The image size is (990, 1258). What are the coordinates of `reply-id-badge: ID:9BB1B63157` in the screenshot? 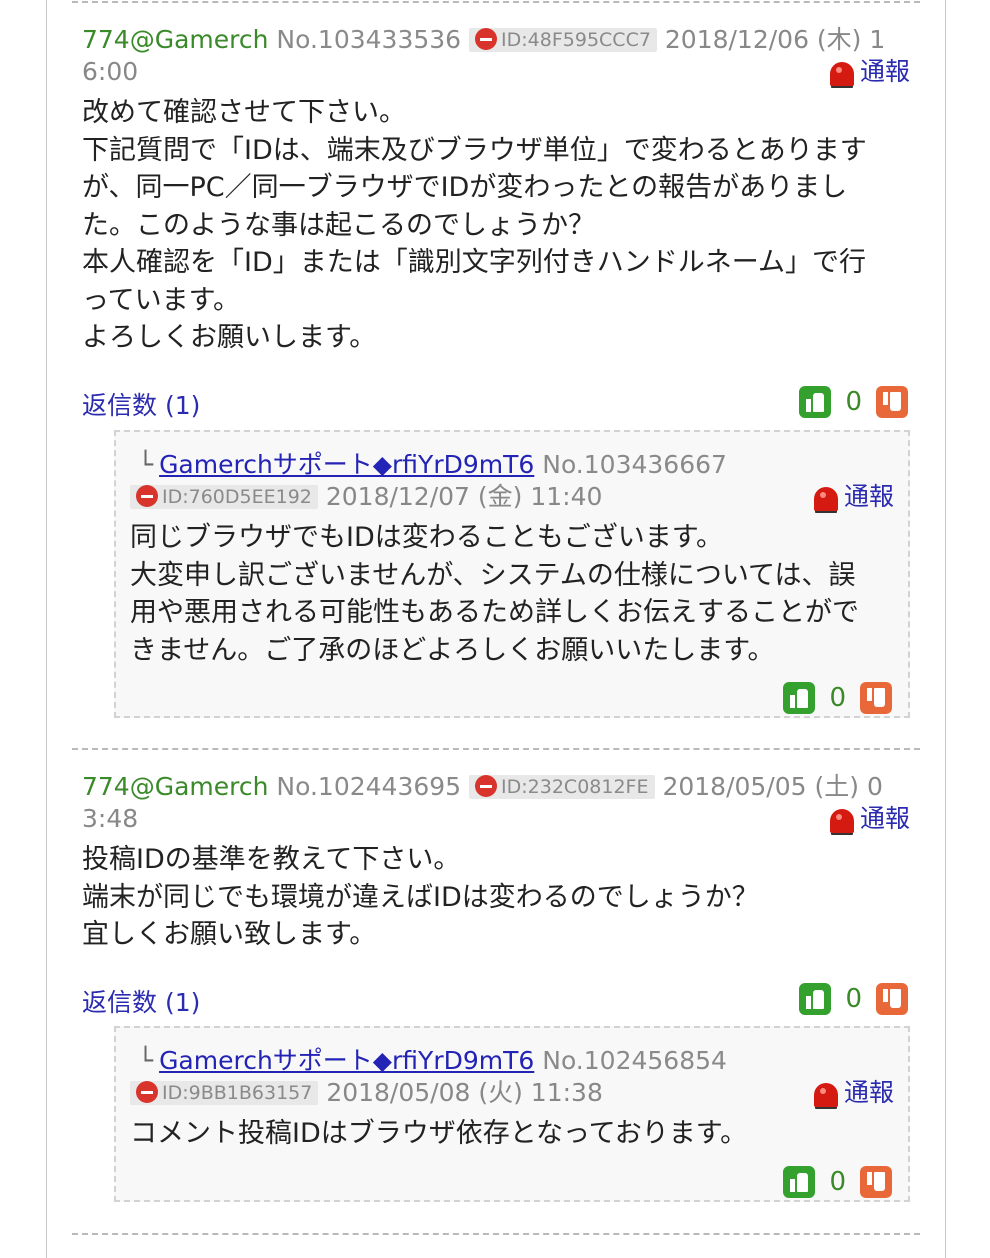 It's located at (224, 1093).